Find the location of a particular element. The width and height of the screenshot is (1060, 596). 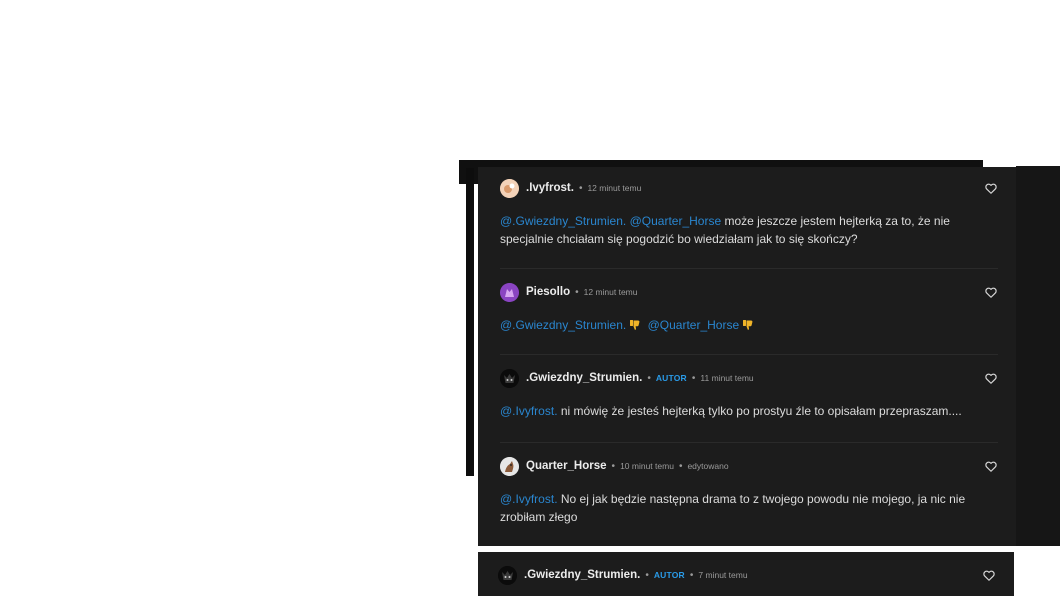

edited-label: edytowano is located at coordinates (708, 466).